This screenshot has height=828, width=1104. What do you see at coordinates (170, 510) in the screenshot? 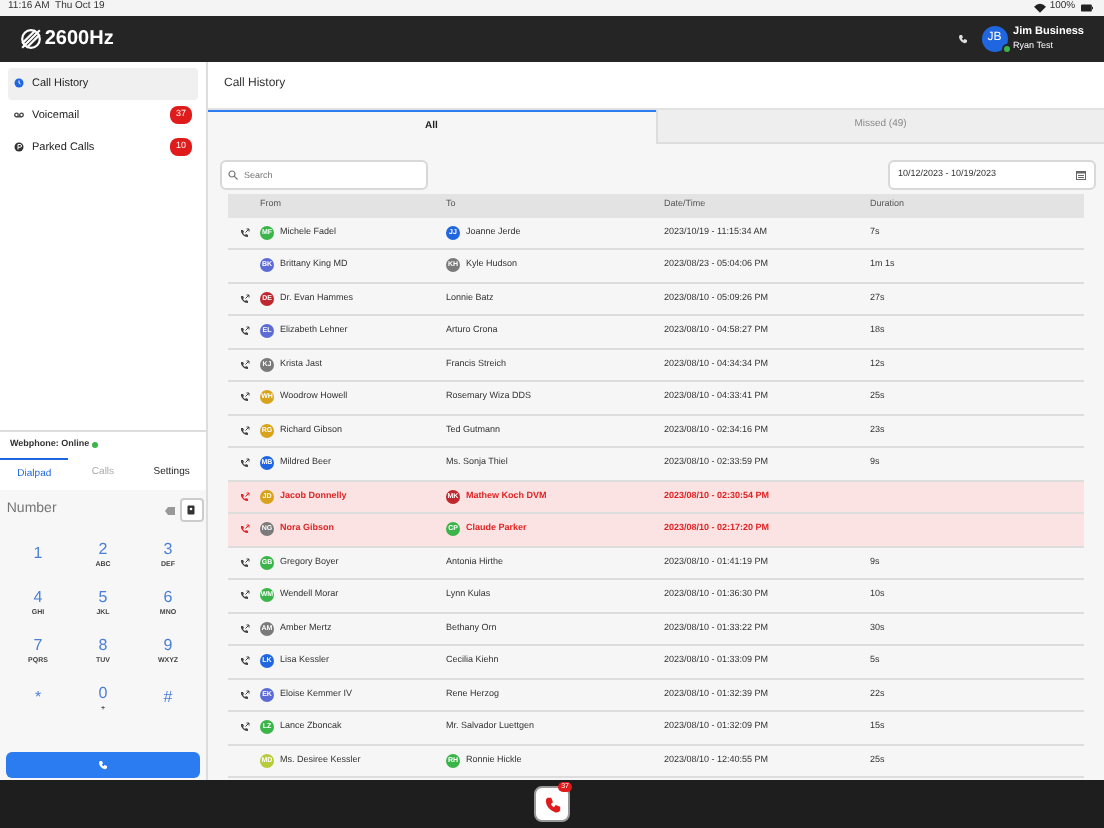
I see `backspace-icon` at bounding box center [170, 510].